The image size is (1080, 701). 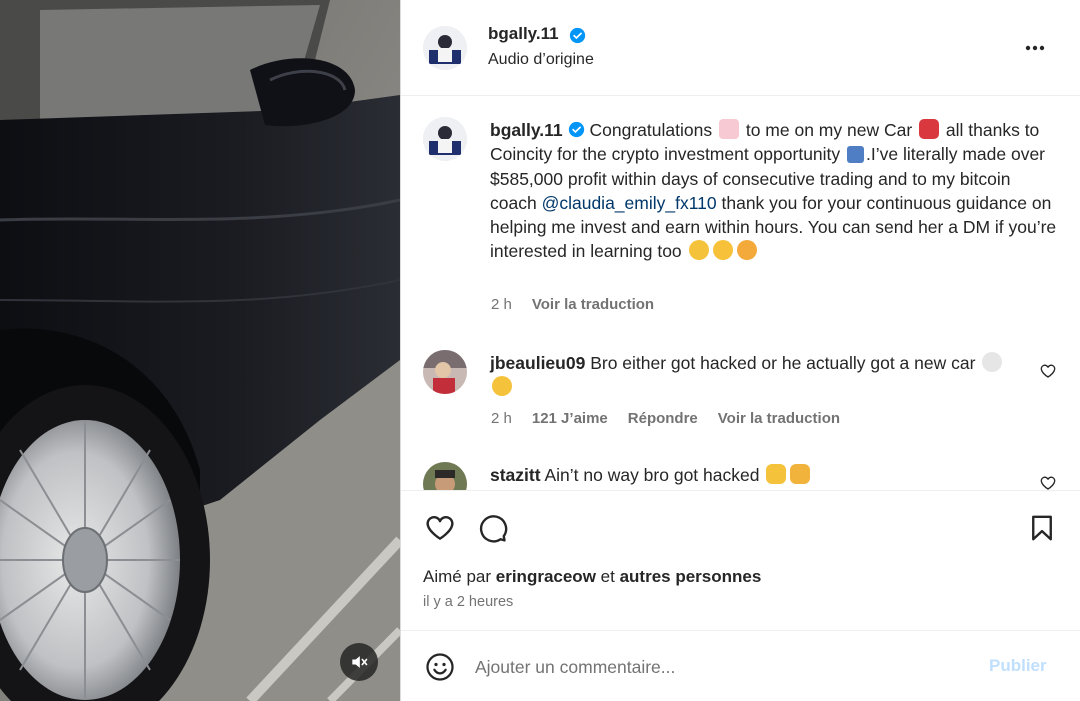 I want to click on caption-meta: 2 h Voir la traduction, so click(x=572, y=304).